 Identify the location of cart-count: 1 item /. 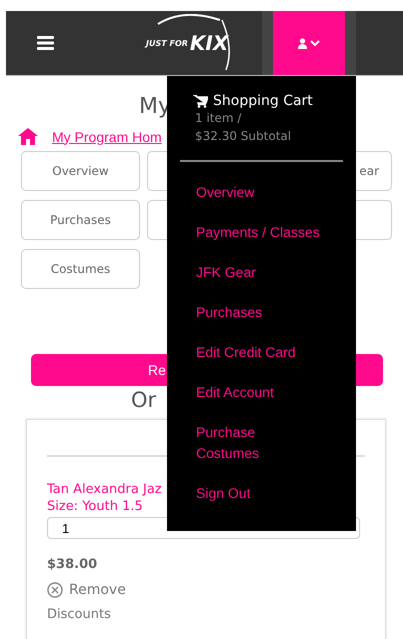
(218, 118).